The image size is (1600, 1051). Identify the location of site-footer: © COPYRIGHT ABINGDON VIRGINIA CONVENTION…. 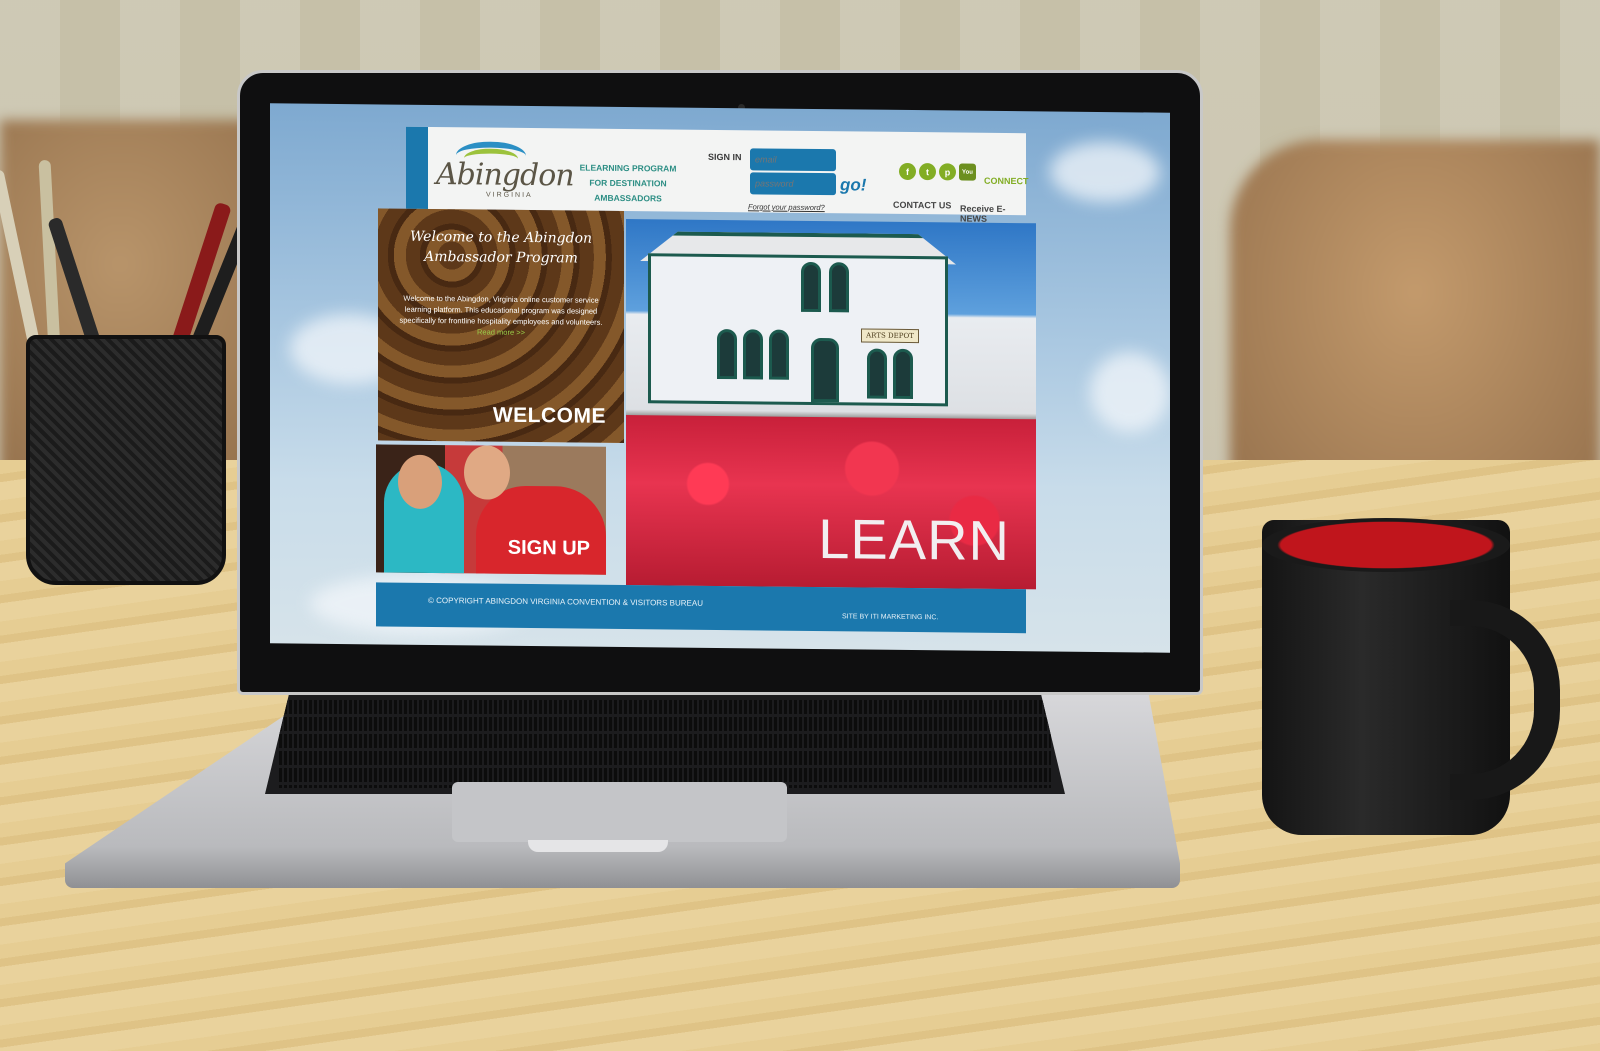
(701, 608).